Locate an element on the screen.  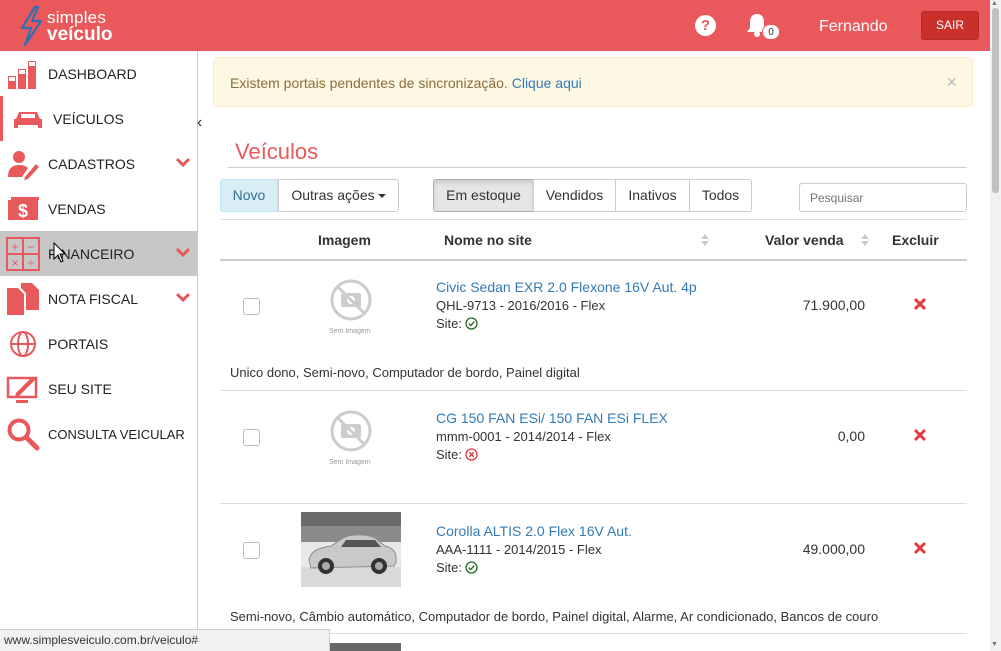
magnifier-icon is located at coordinates (23, 434).